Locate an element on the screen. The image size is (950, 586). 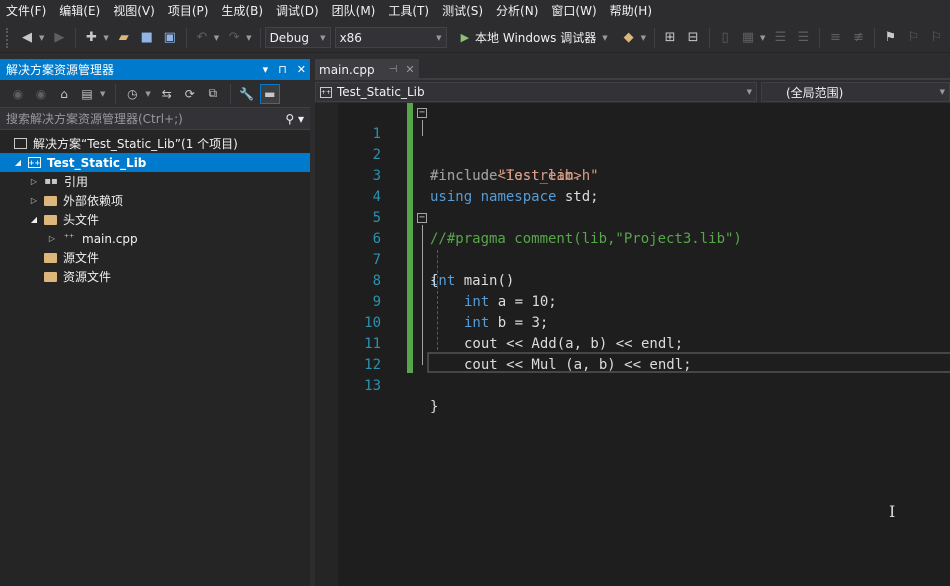
next-bookmark-icon: ⚐ is located at coordinates (936, 38).